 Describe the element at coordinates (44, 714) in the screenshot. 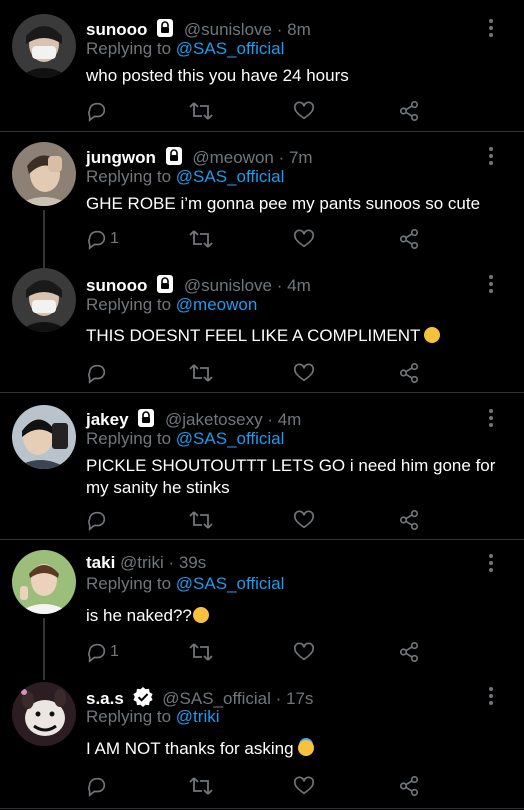

I see `avatar-sas` at that location.